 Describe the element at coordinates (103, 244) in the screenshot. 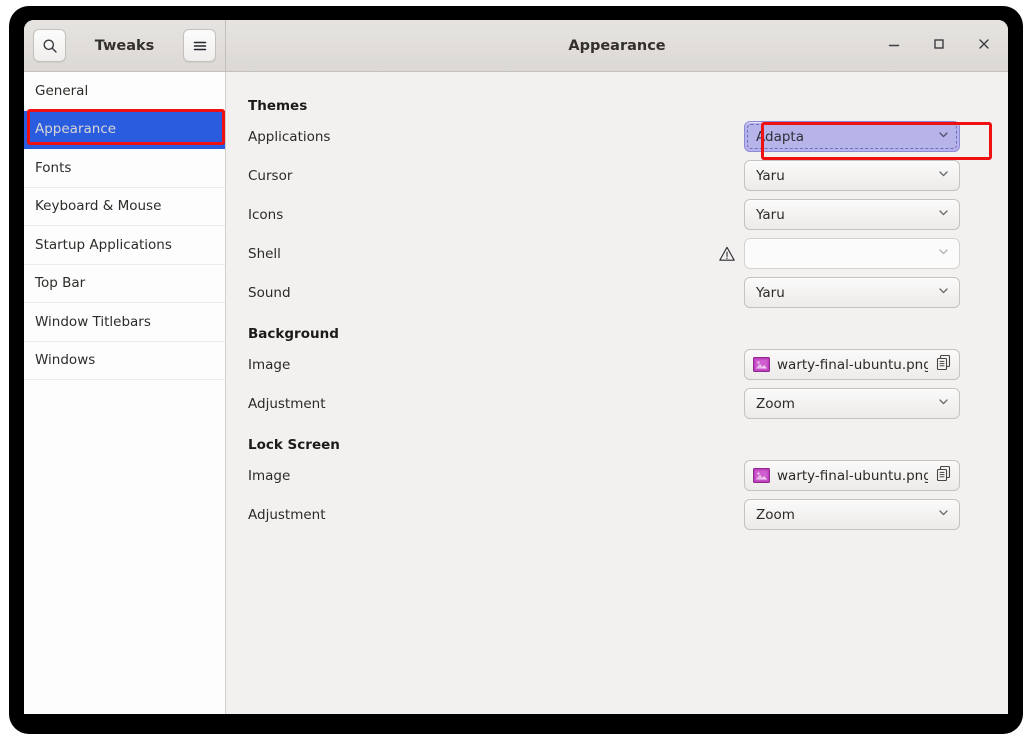

I see `sidebar-item-label: Startup Applications` at that location.